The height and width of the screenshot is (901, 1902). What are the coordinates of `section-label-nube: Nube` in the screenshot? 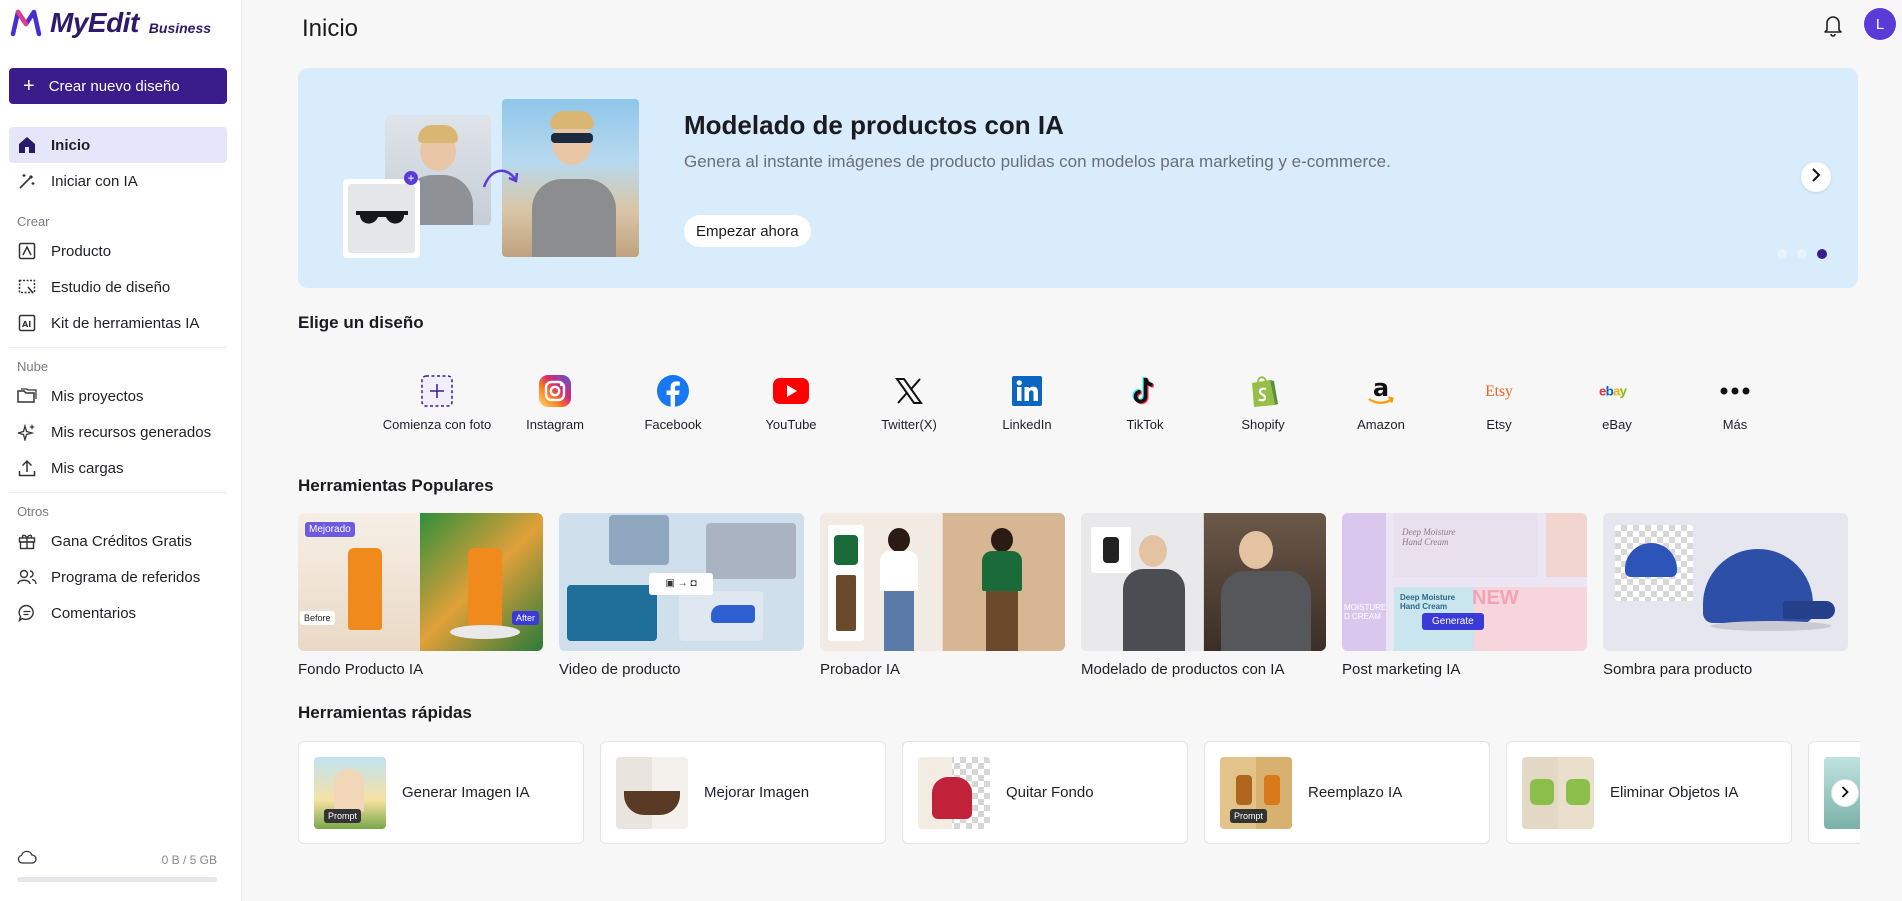 It's located at (33, 366).